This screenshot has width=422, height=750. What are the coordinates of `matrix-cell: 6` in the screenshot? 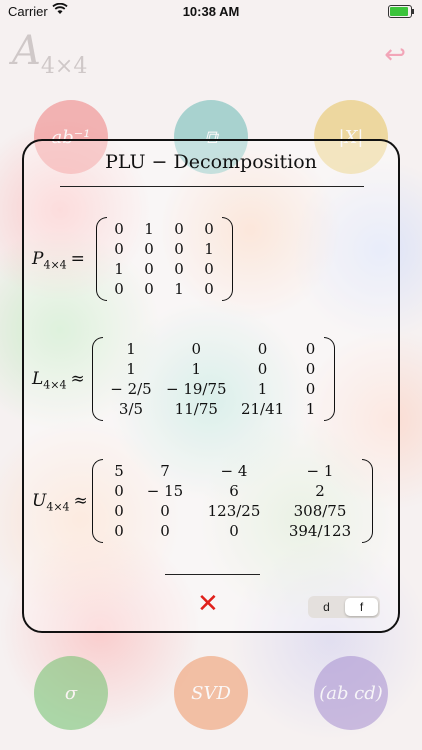 It's located at (234, 491).